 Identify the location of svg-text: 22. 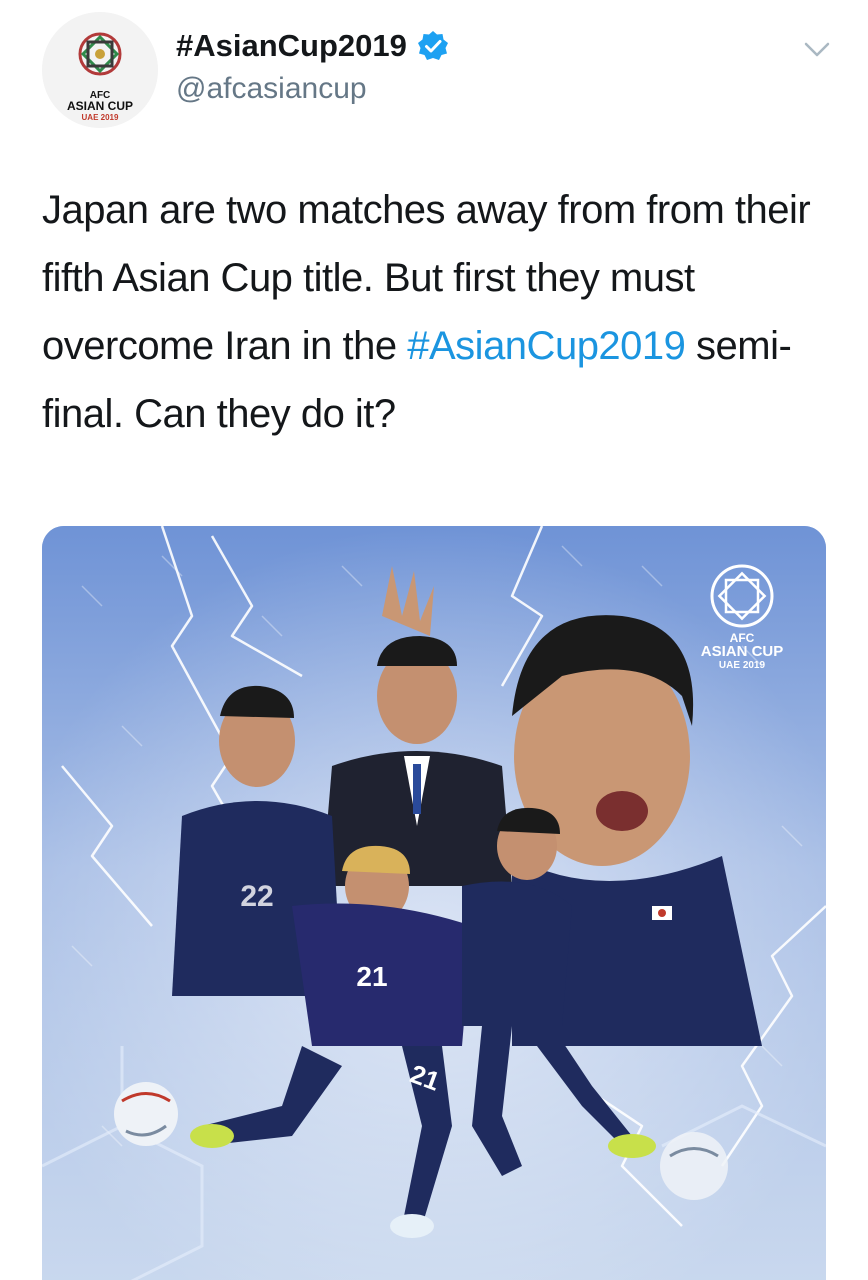
(256, 896).